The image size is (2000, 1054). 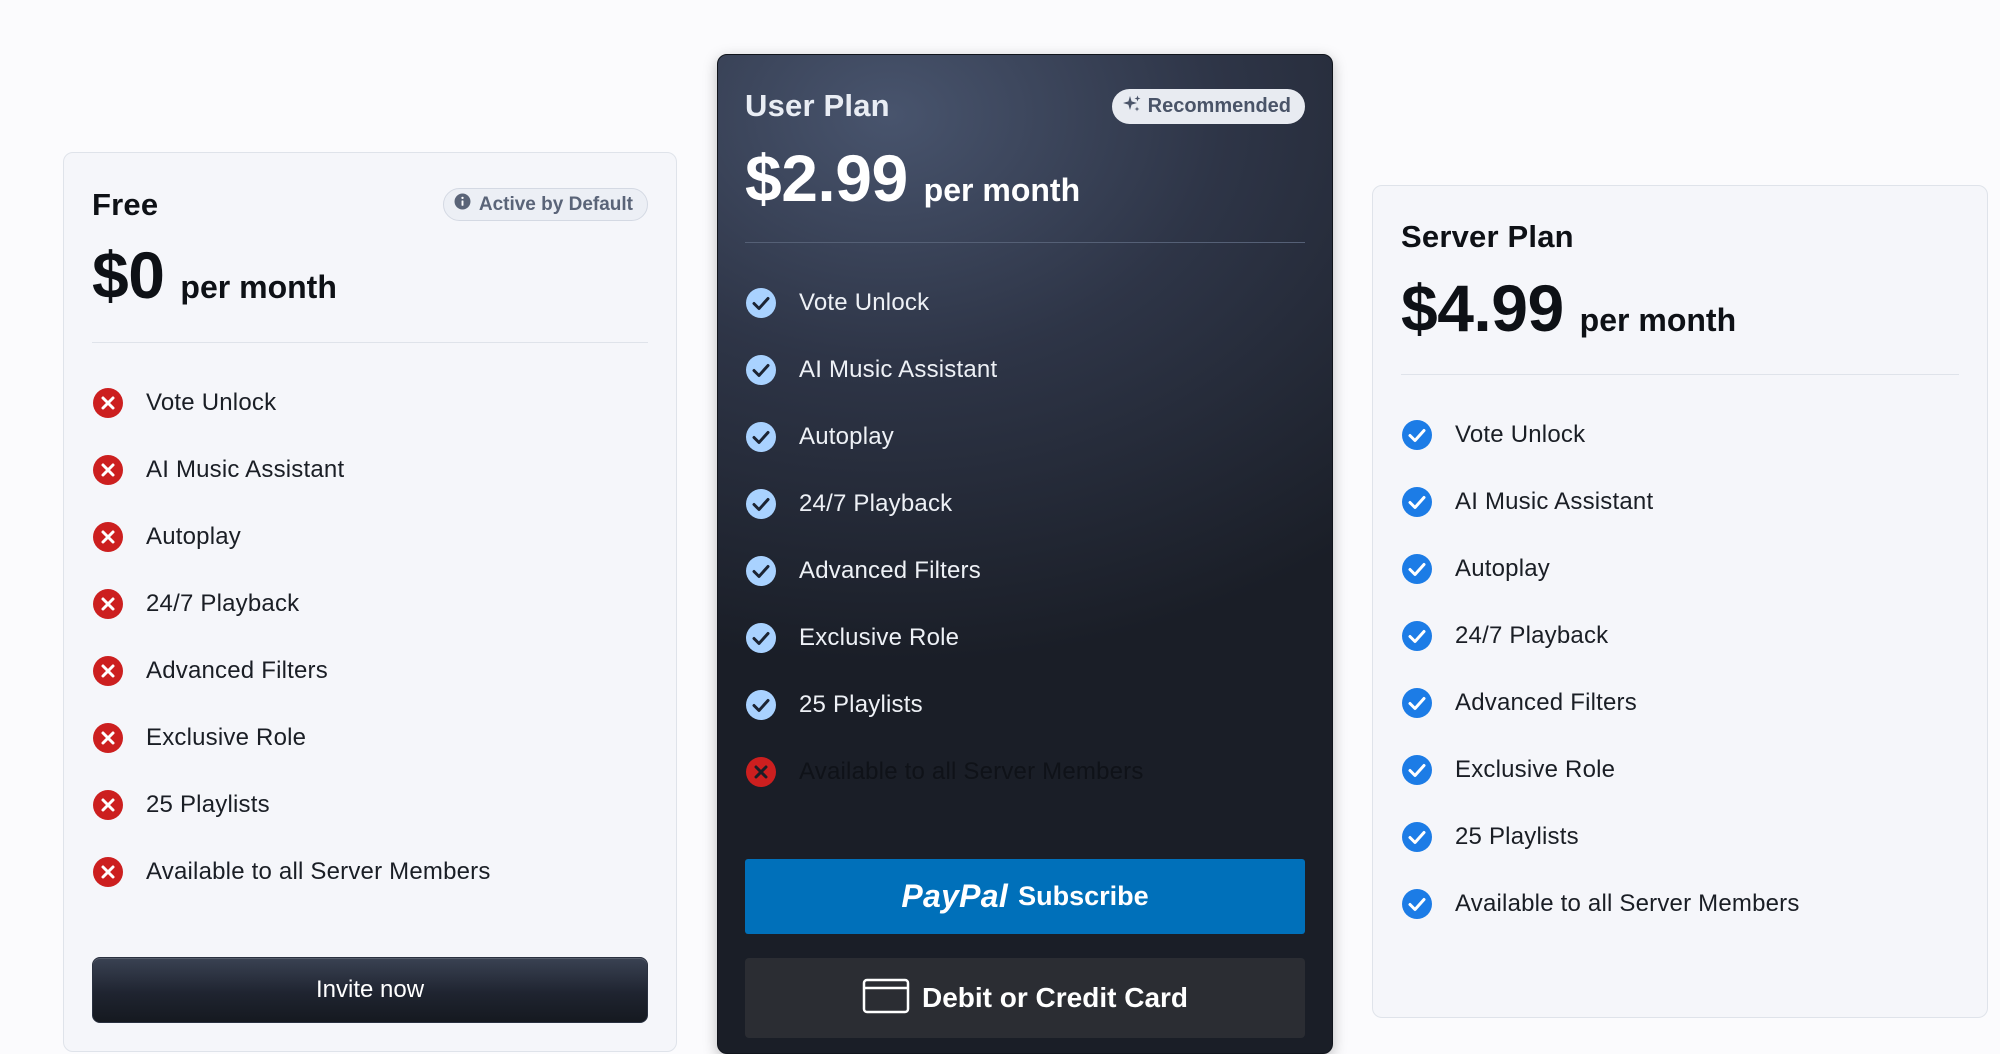 What do you see at coordinates (886, 998) in the screenshot?
I see `credit-card-icon` at bounding box center [886, 998].